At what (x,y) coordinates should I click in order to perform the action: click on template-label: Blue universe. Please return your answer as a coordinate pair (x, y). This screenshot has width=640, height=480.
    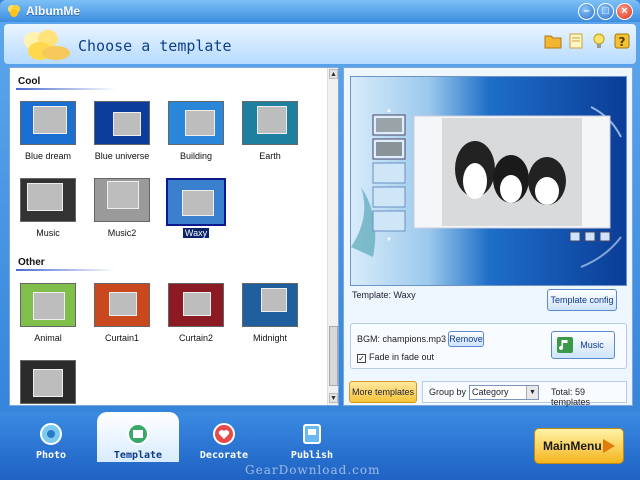
    Looking at the image, I should click on (122, 156).